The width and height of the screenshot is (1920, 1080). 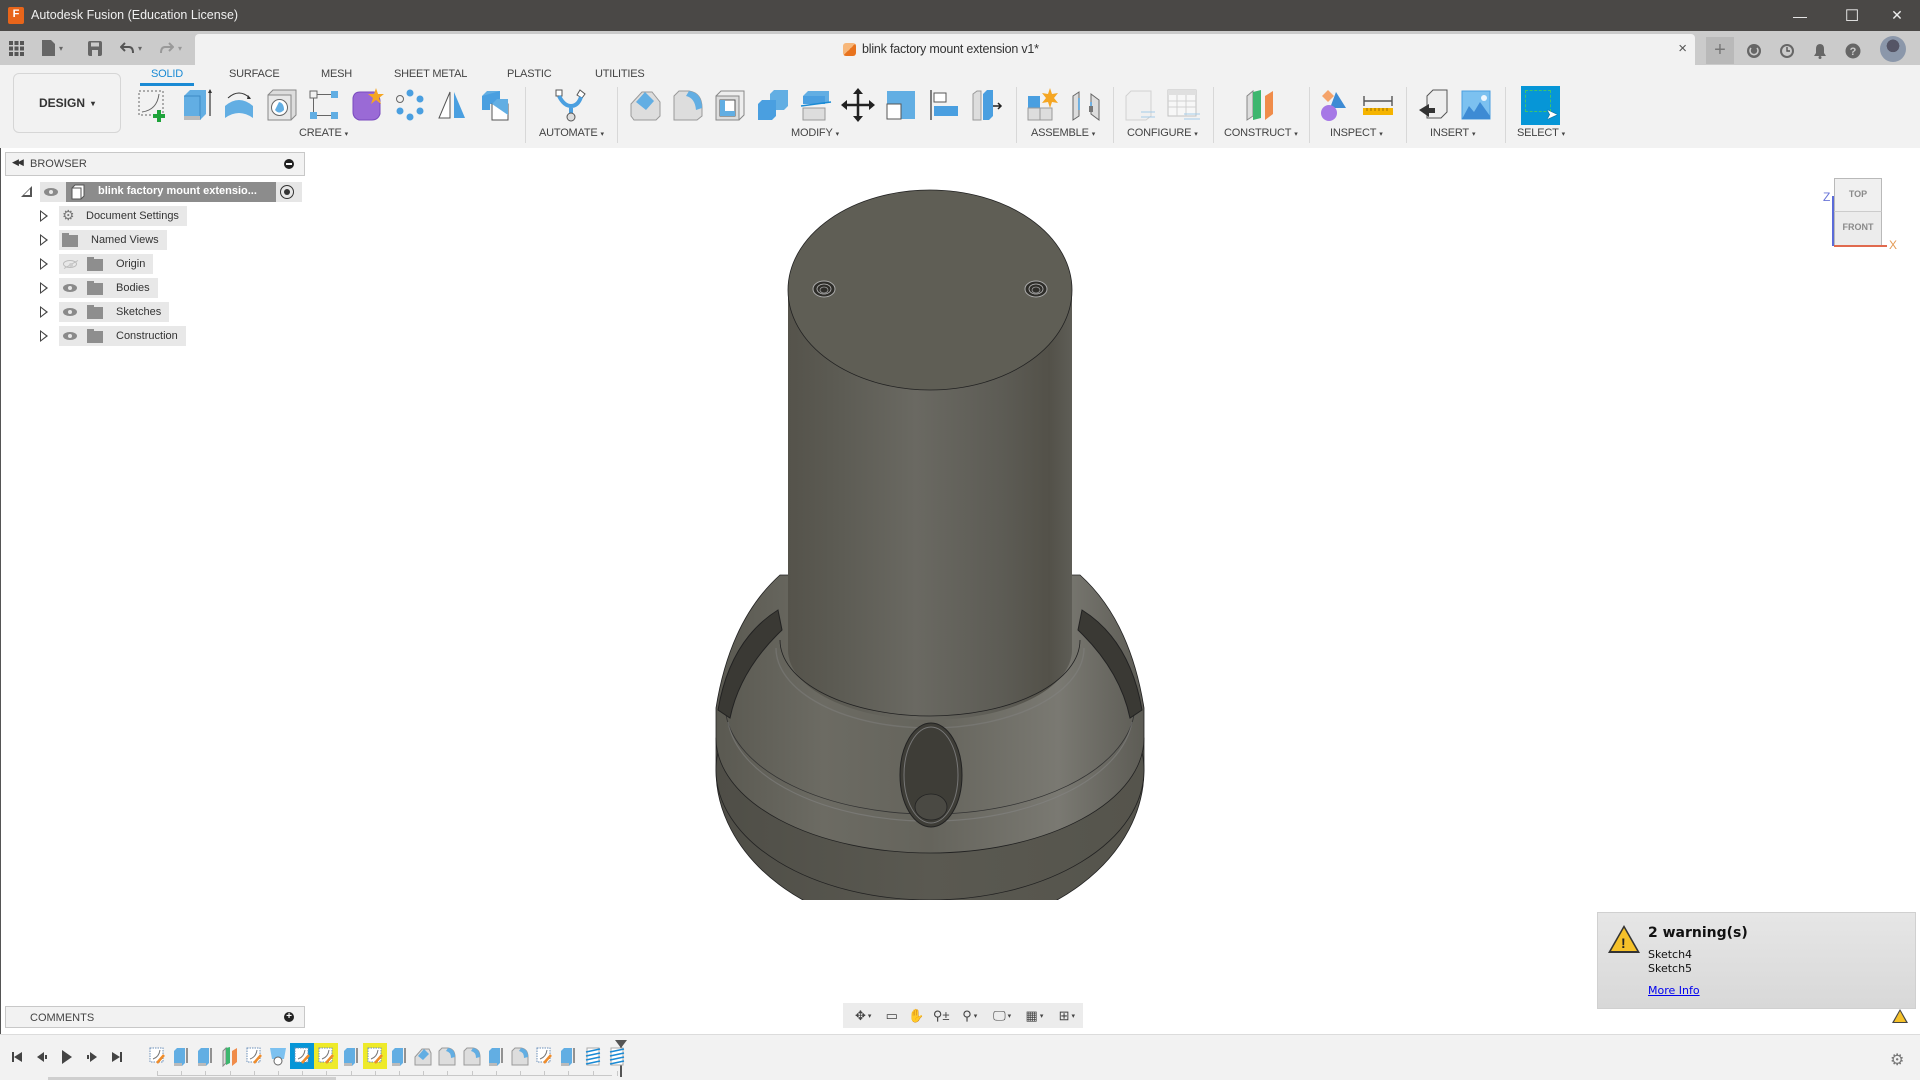 What do you see at coordinates (52, 48) in the screenshot?
I see `file-menu-button: ▾` at bounding box center [52, 48].